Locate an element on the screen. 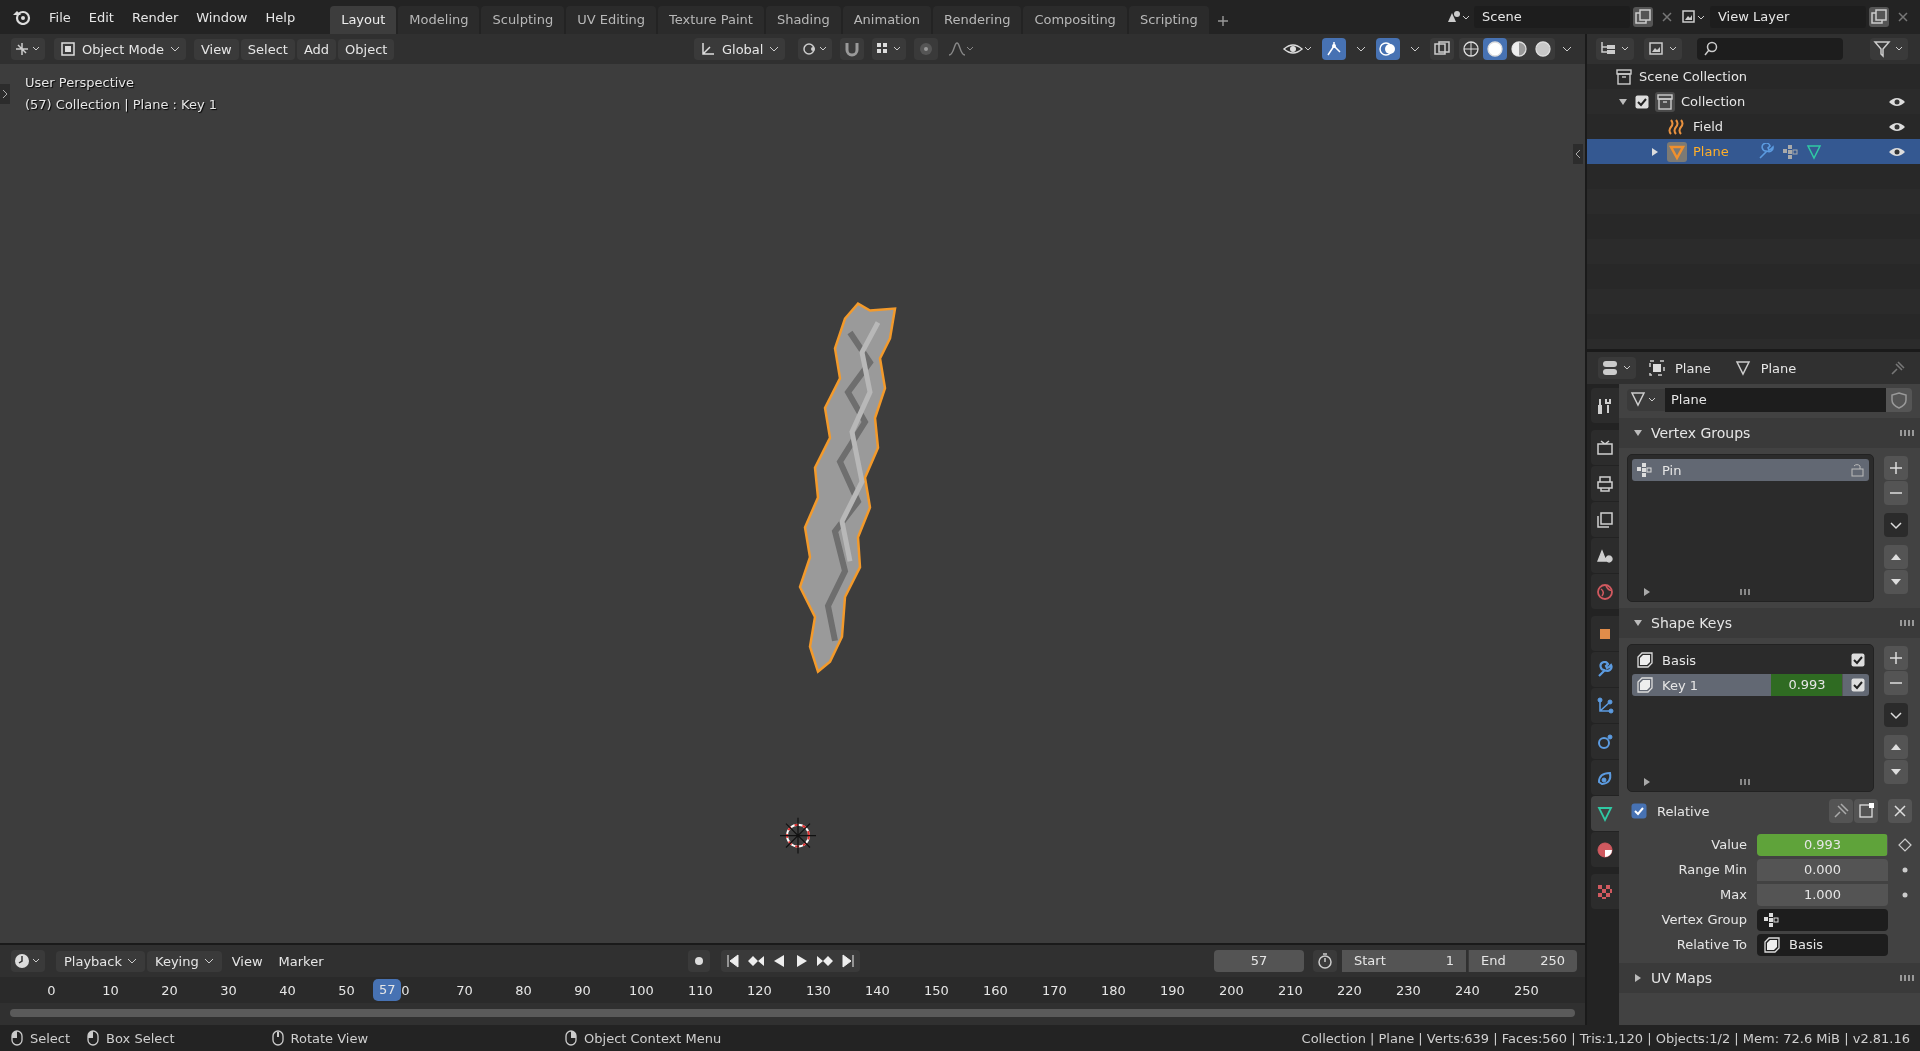  scene-tab is located at coordinates (1605, 555).